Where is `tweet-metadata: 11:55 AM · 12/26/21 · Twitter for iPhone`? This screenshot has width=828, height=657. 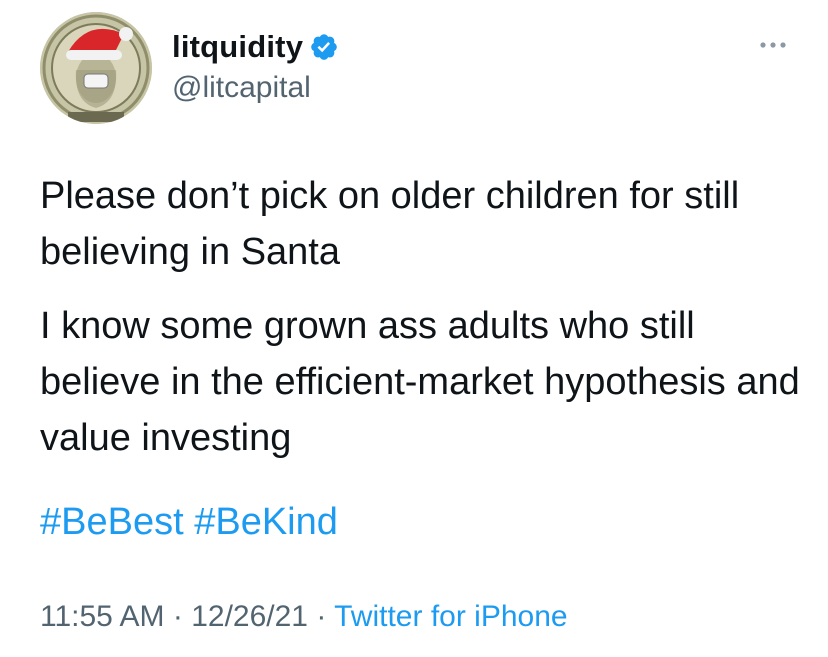
tweet-metadata: 11:55 AM · 12/26/21 · Twitter for iPhone is located at coordinates (304, 617).